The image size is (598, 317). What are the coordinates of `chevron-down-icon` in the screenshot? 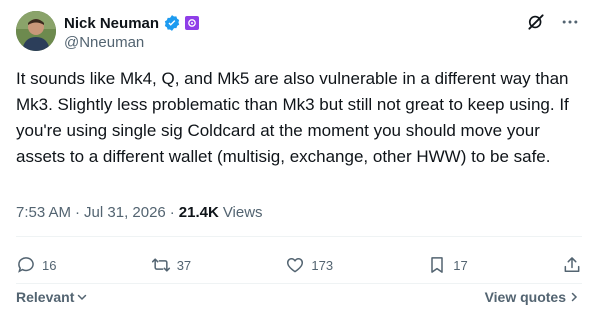 It's located at (82, 297).